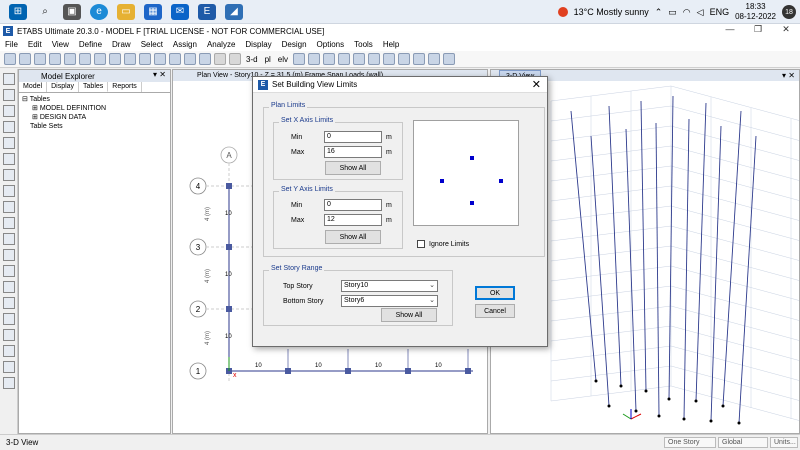 This screenshot has width=800, height=450. Describe the element at coordinates (9, 319) in the screenshot. I see `draw-wall-stack-icon` at that location.